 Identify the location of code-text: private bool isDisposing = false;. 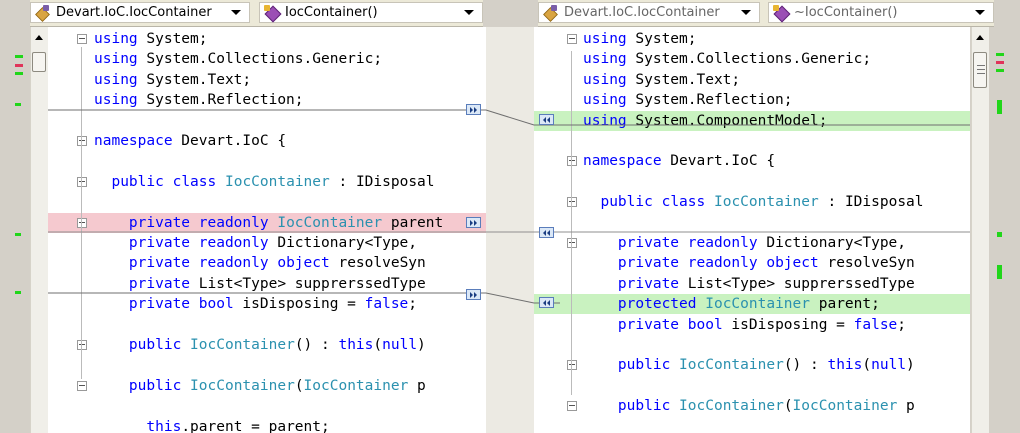
(744, 325).